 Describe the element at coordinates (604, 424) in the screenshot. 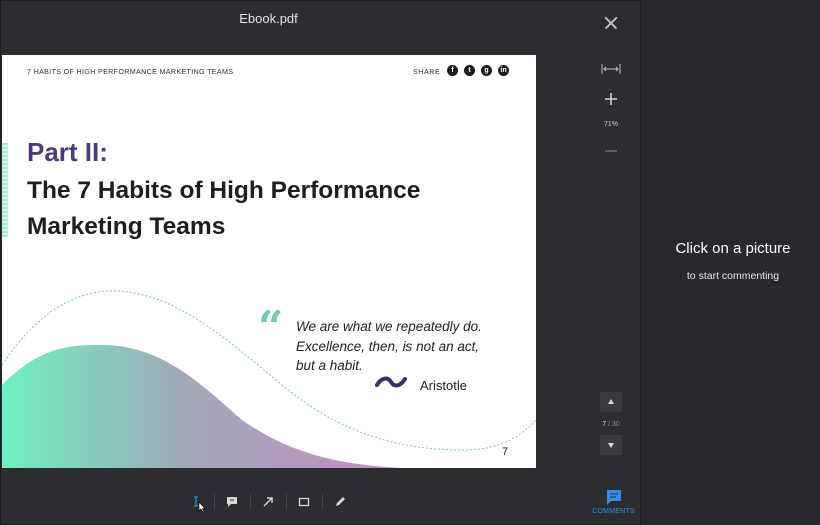

I see `current-page: 7` at that location.